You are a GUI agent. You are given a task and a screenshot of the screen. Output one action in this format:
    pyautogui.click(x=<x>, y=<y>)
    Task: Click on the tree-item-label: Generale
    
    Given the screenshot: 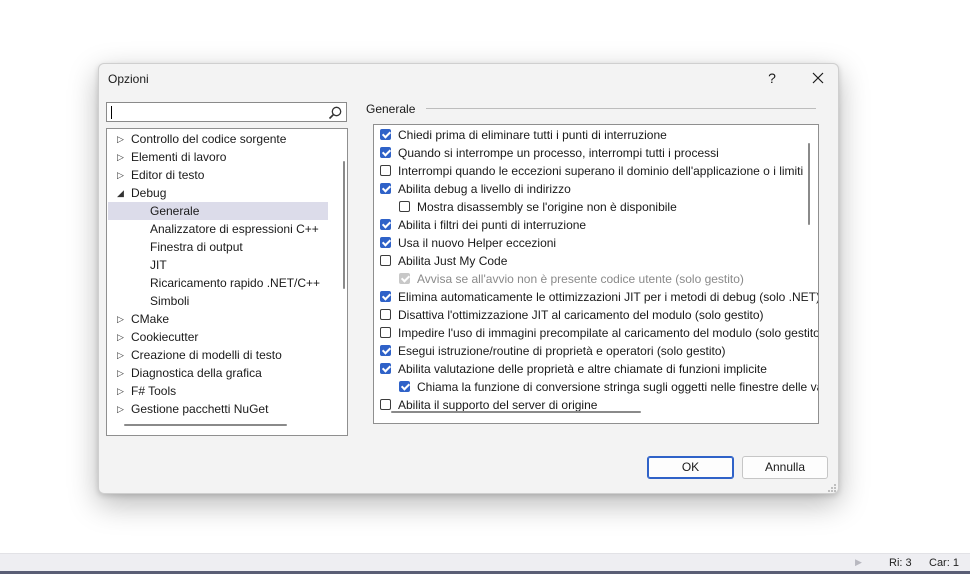 What is the action you would take?
    pyautogui.click(x=175, y=211)
    